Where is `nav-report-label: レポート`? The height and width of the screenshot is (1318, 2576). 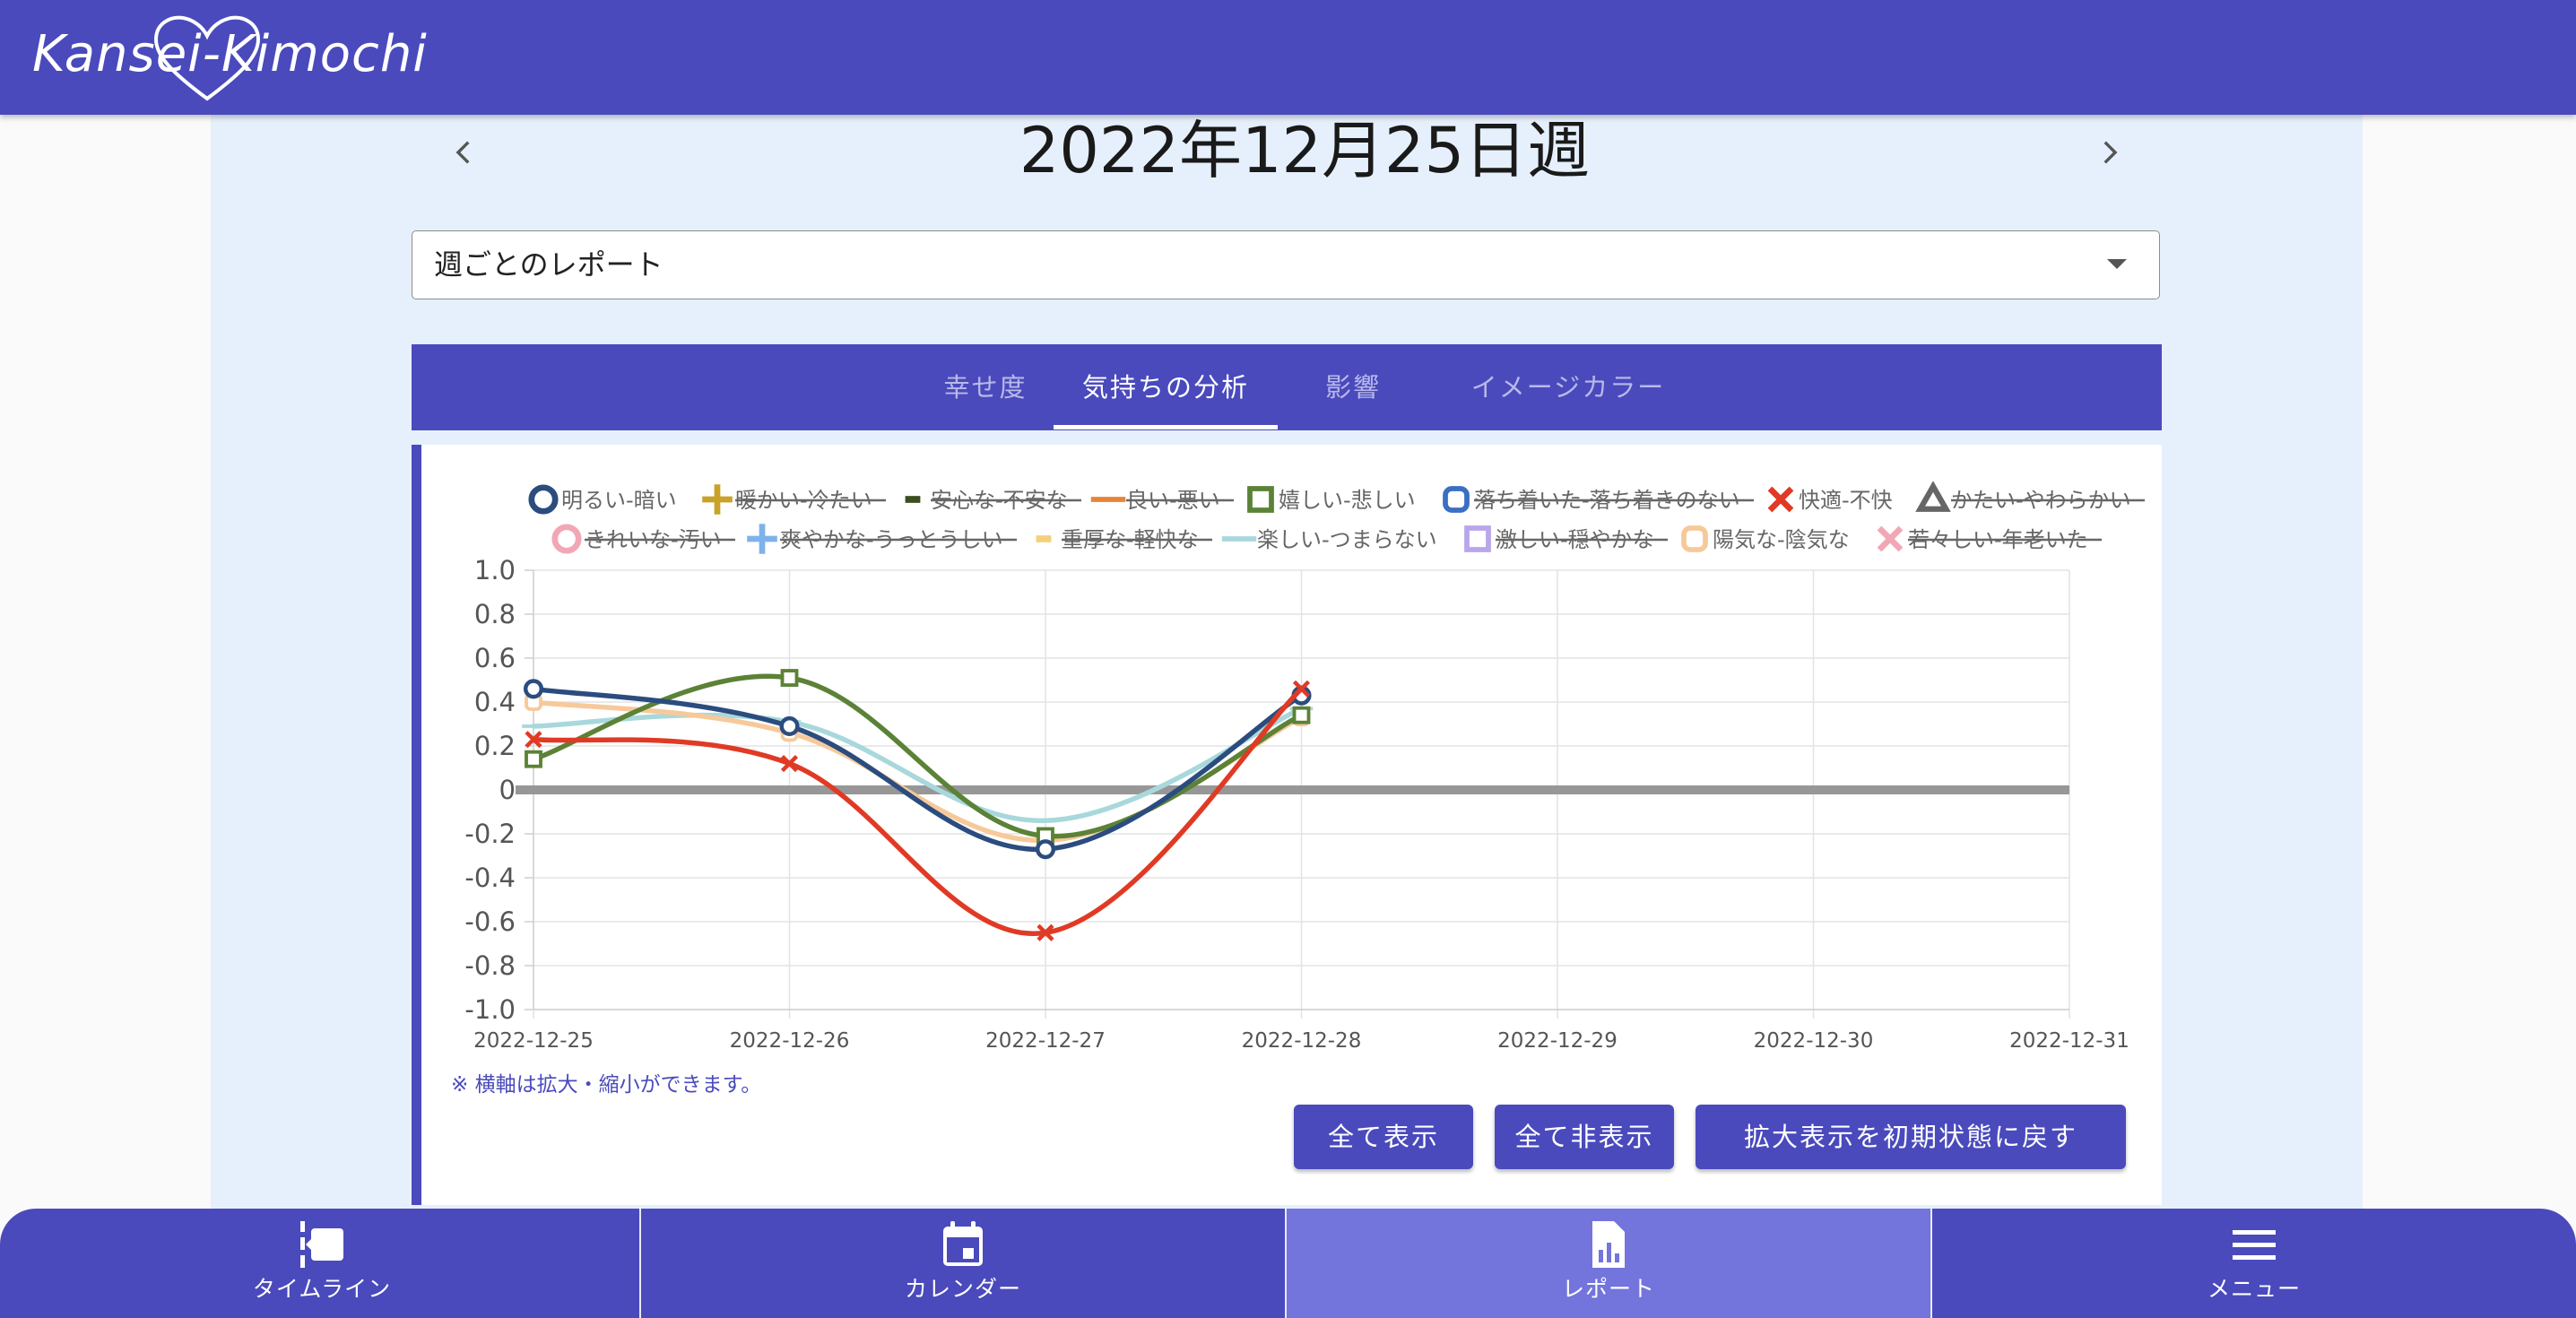 nav-report-label: レポート is located at coordinates (1608, 1289).